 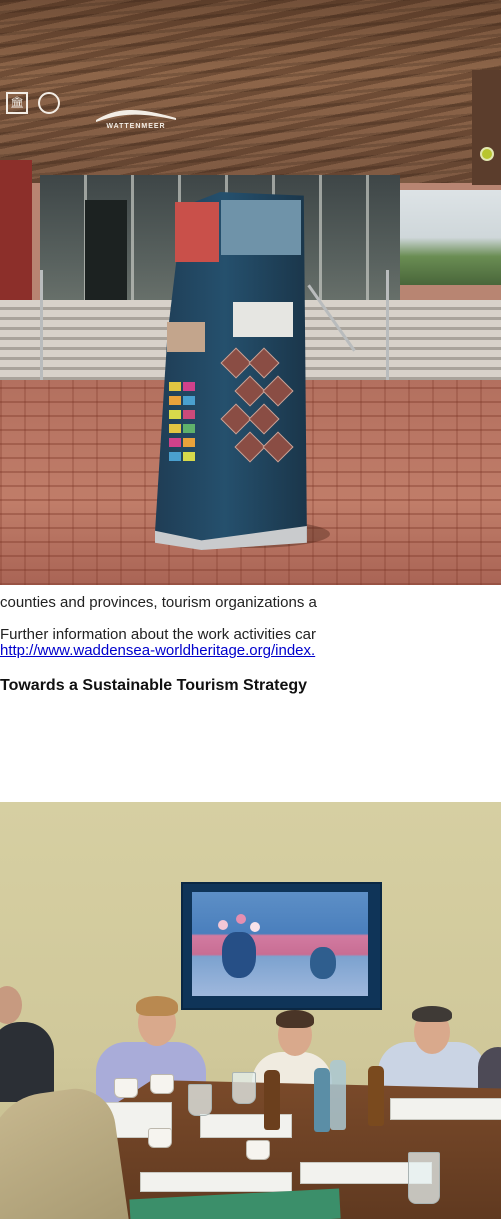 I want to click on pillar-top-panel, so click(x=261, y=227).